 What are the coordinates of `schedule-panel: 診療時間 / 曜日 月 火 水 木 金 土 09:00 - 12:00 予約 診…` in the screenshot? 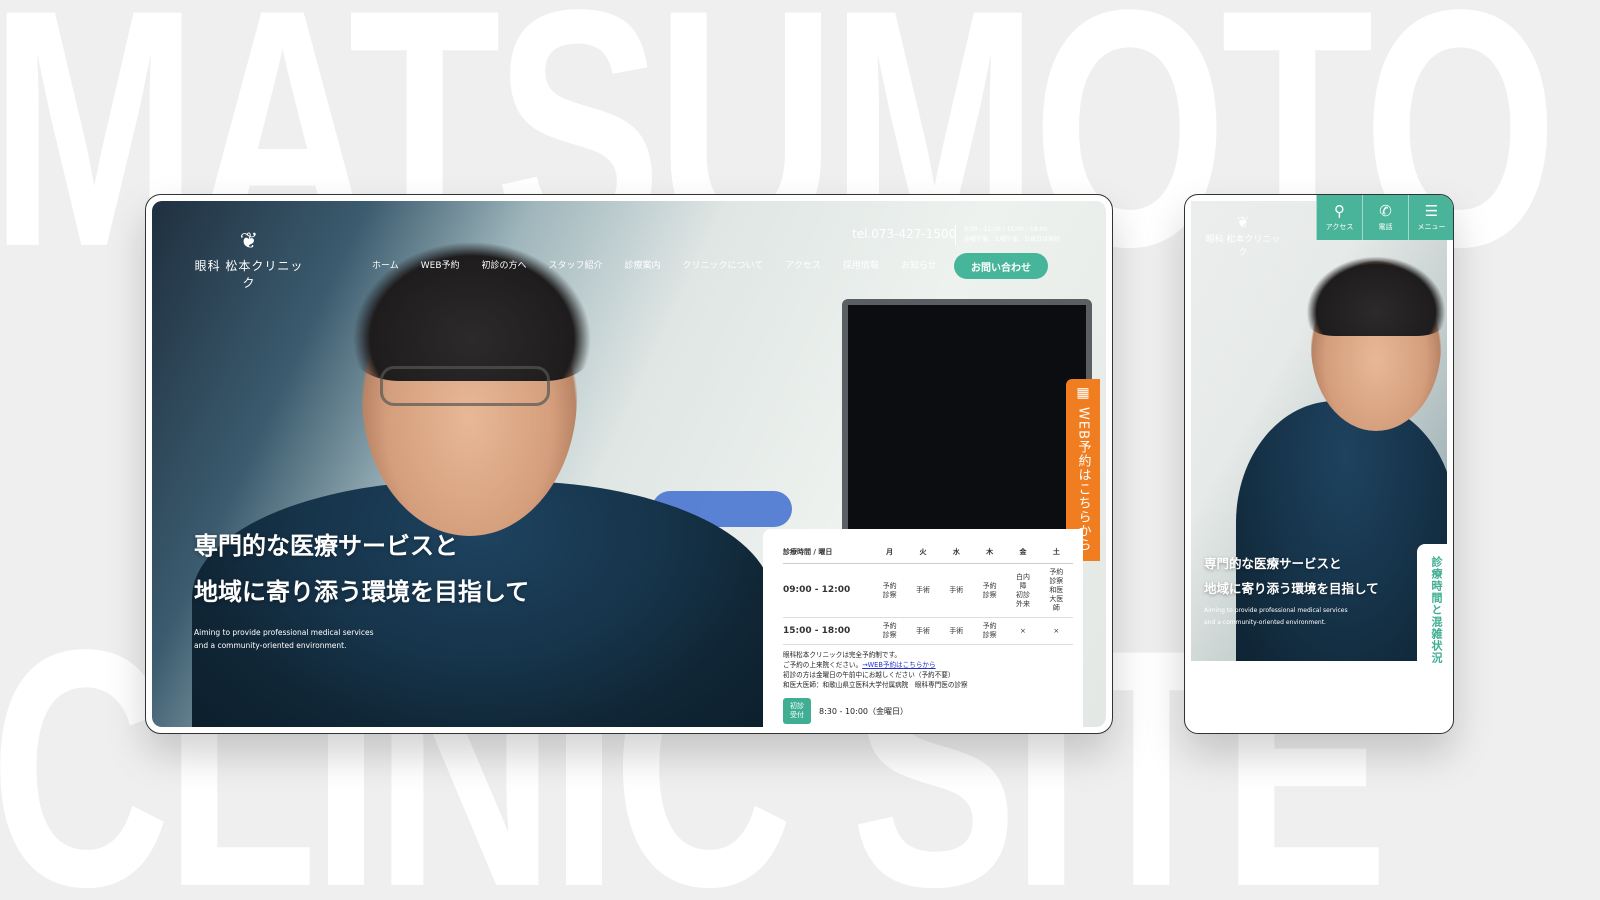 It's located at (923, 628).